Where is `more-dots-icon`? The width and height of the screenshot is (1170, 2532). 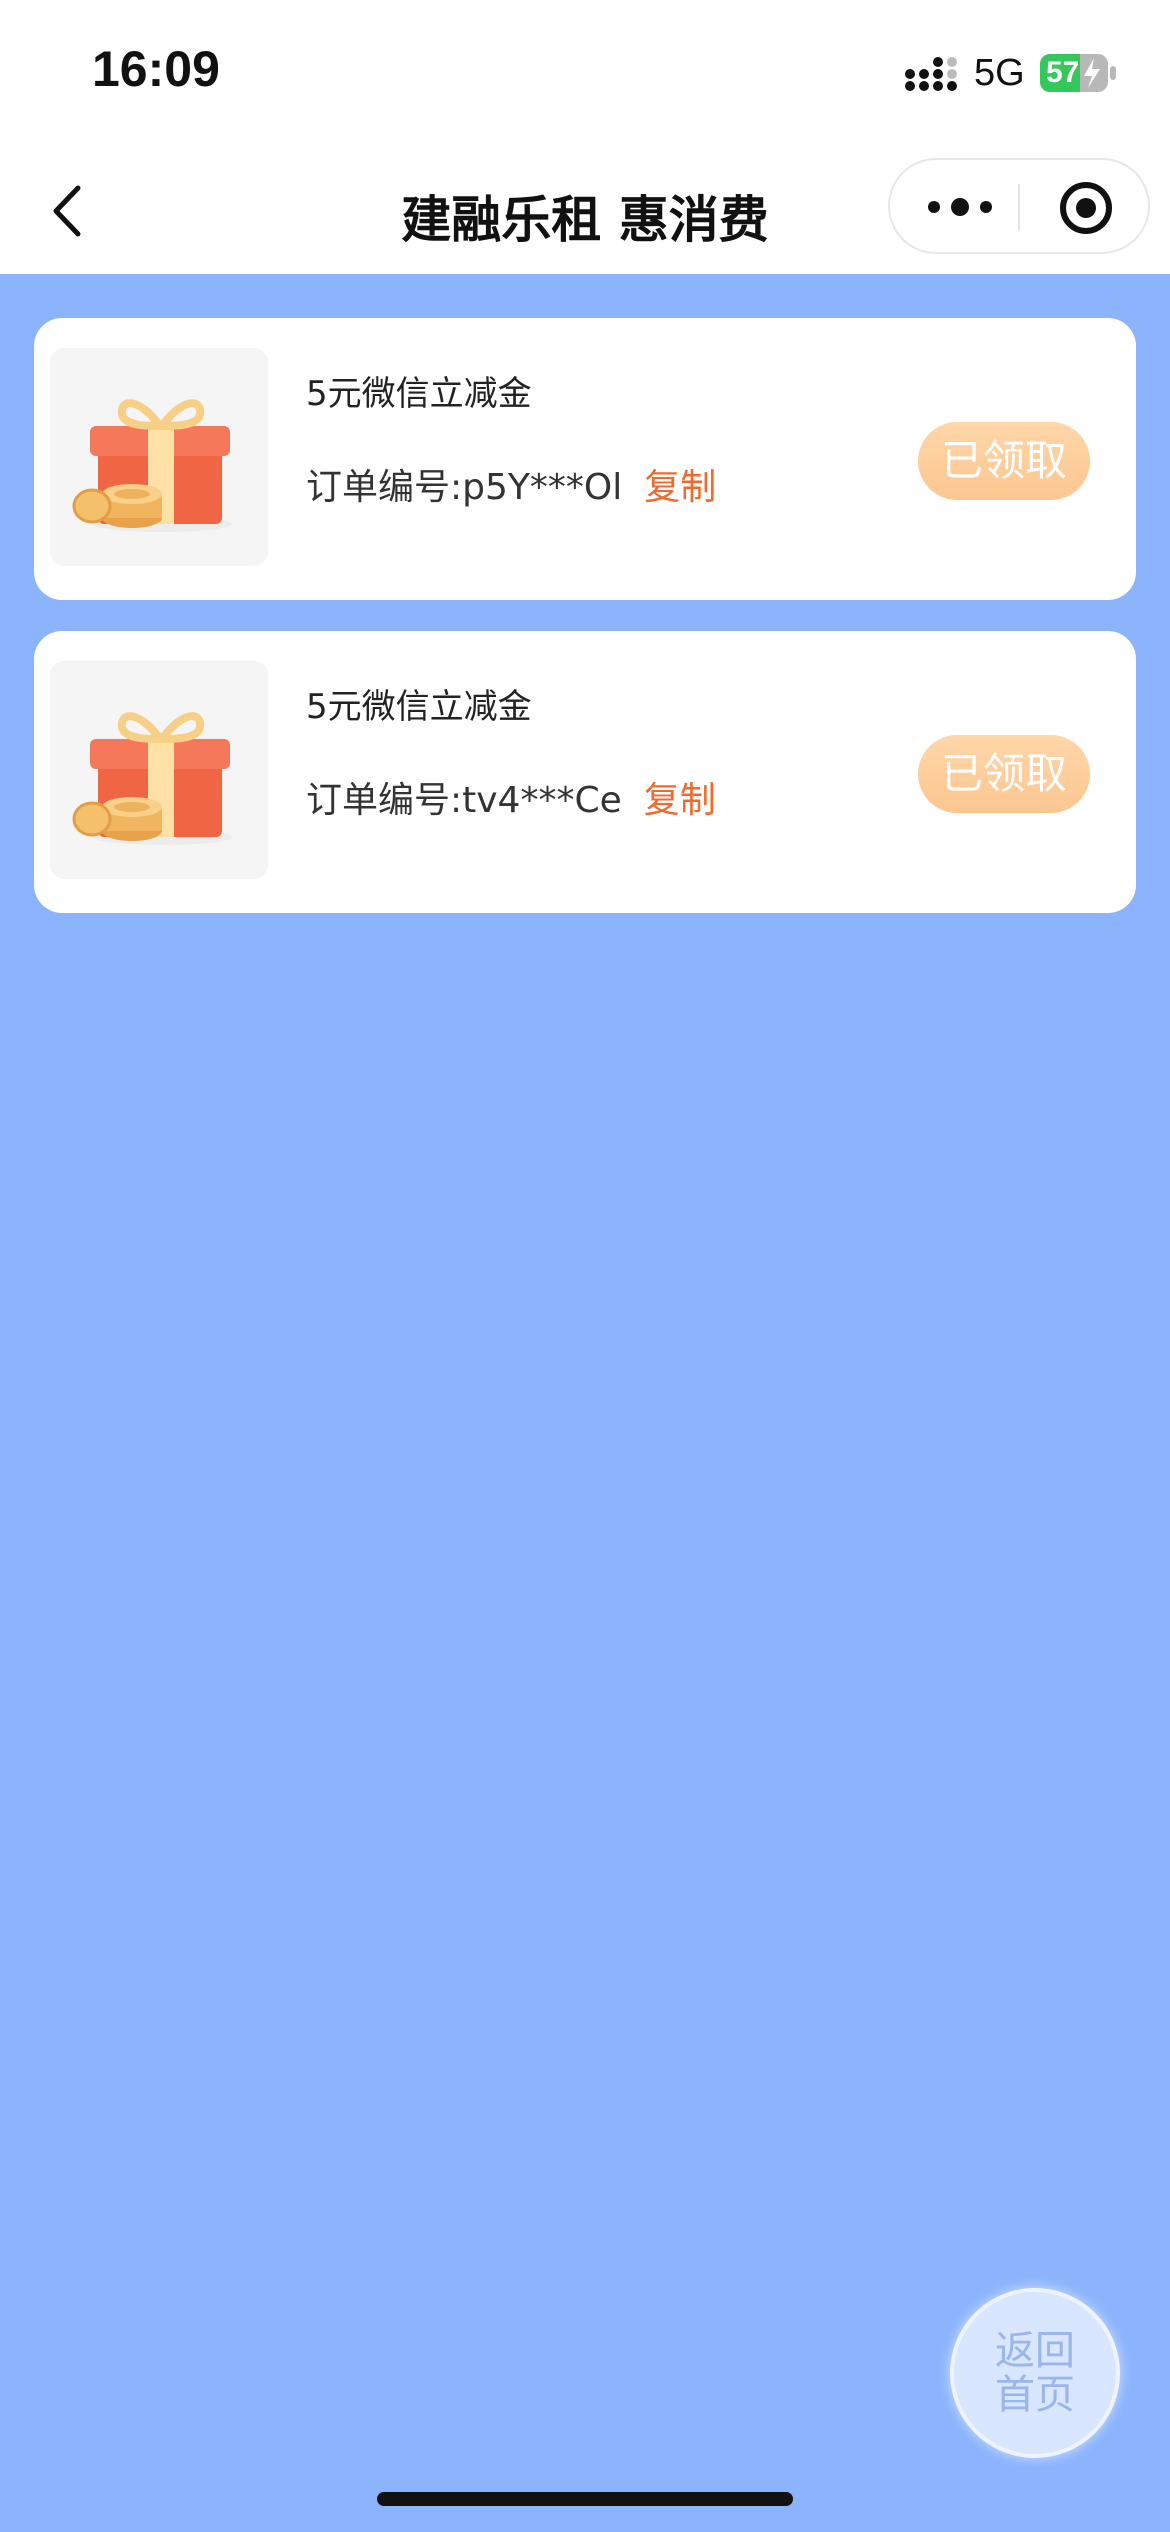 more-dots-icon is located at coordinates (960, 207).